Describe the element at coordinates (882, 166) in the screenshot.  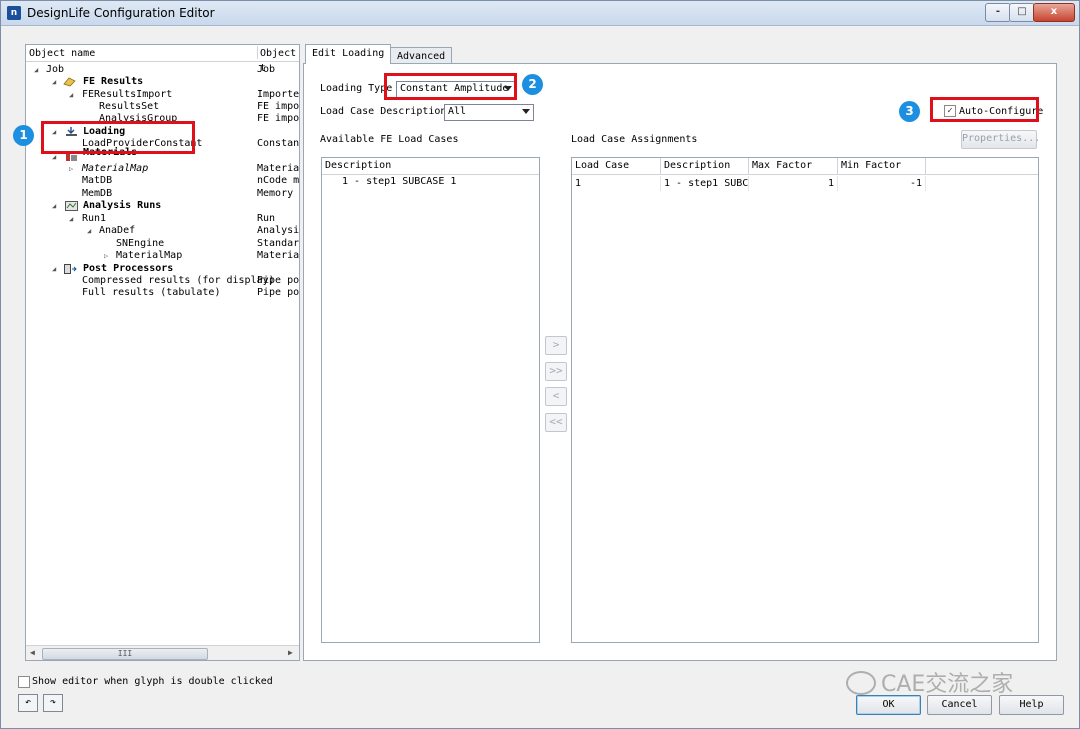
I see `column-header-min-factor: Min Factor` at that location.